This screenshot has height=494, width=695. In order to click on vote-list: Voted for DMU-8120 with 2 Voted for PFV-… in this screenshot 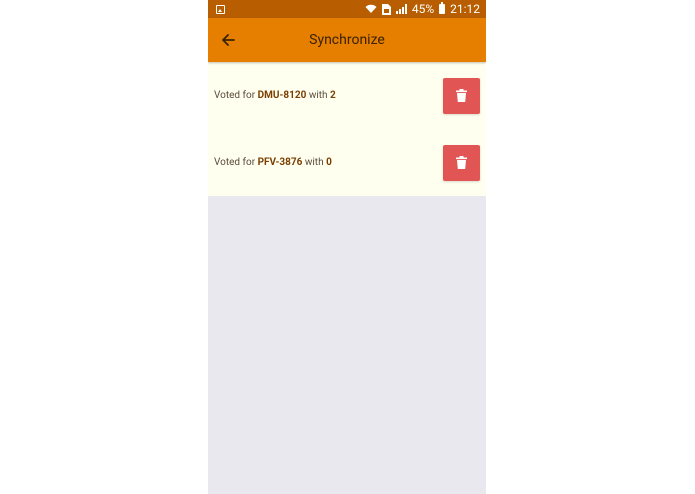, I will do `click(347, 129)`.